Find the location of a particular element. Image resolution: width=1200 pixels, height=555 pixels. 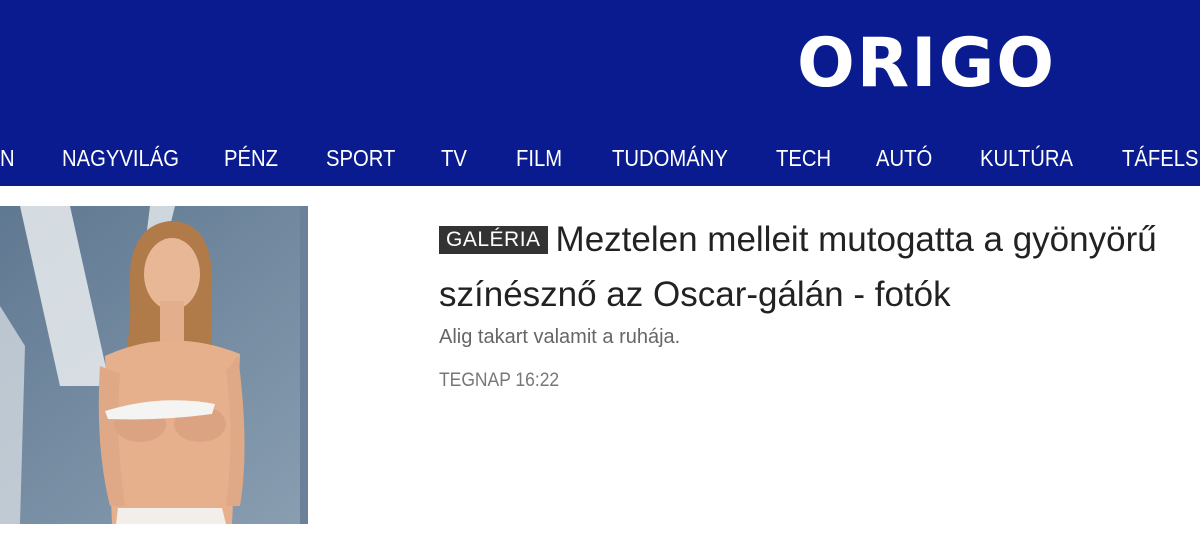

nav-item-penz: PÉNZ is located at coordinates (251, 158).